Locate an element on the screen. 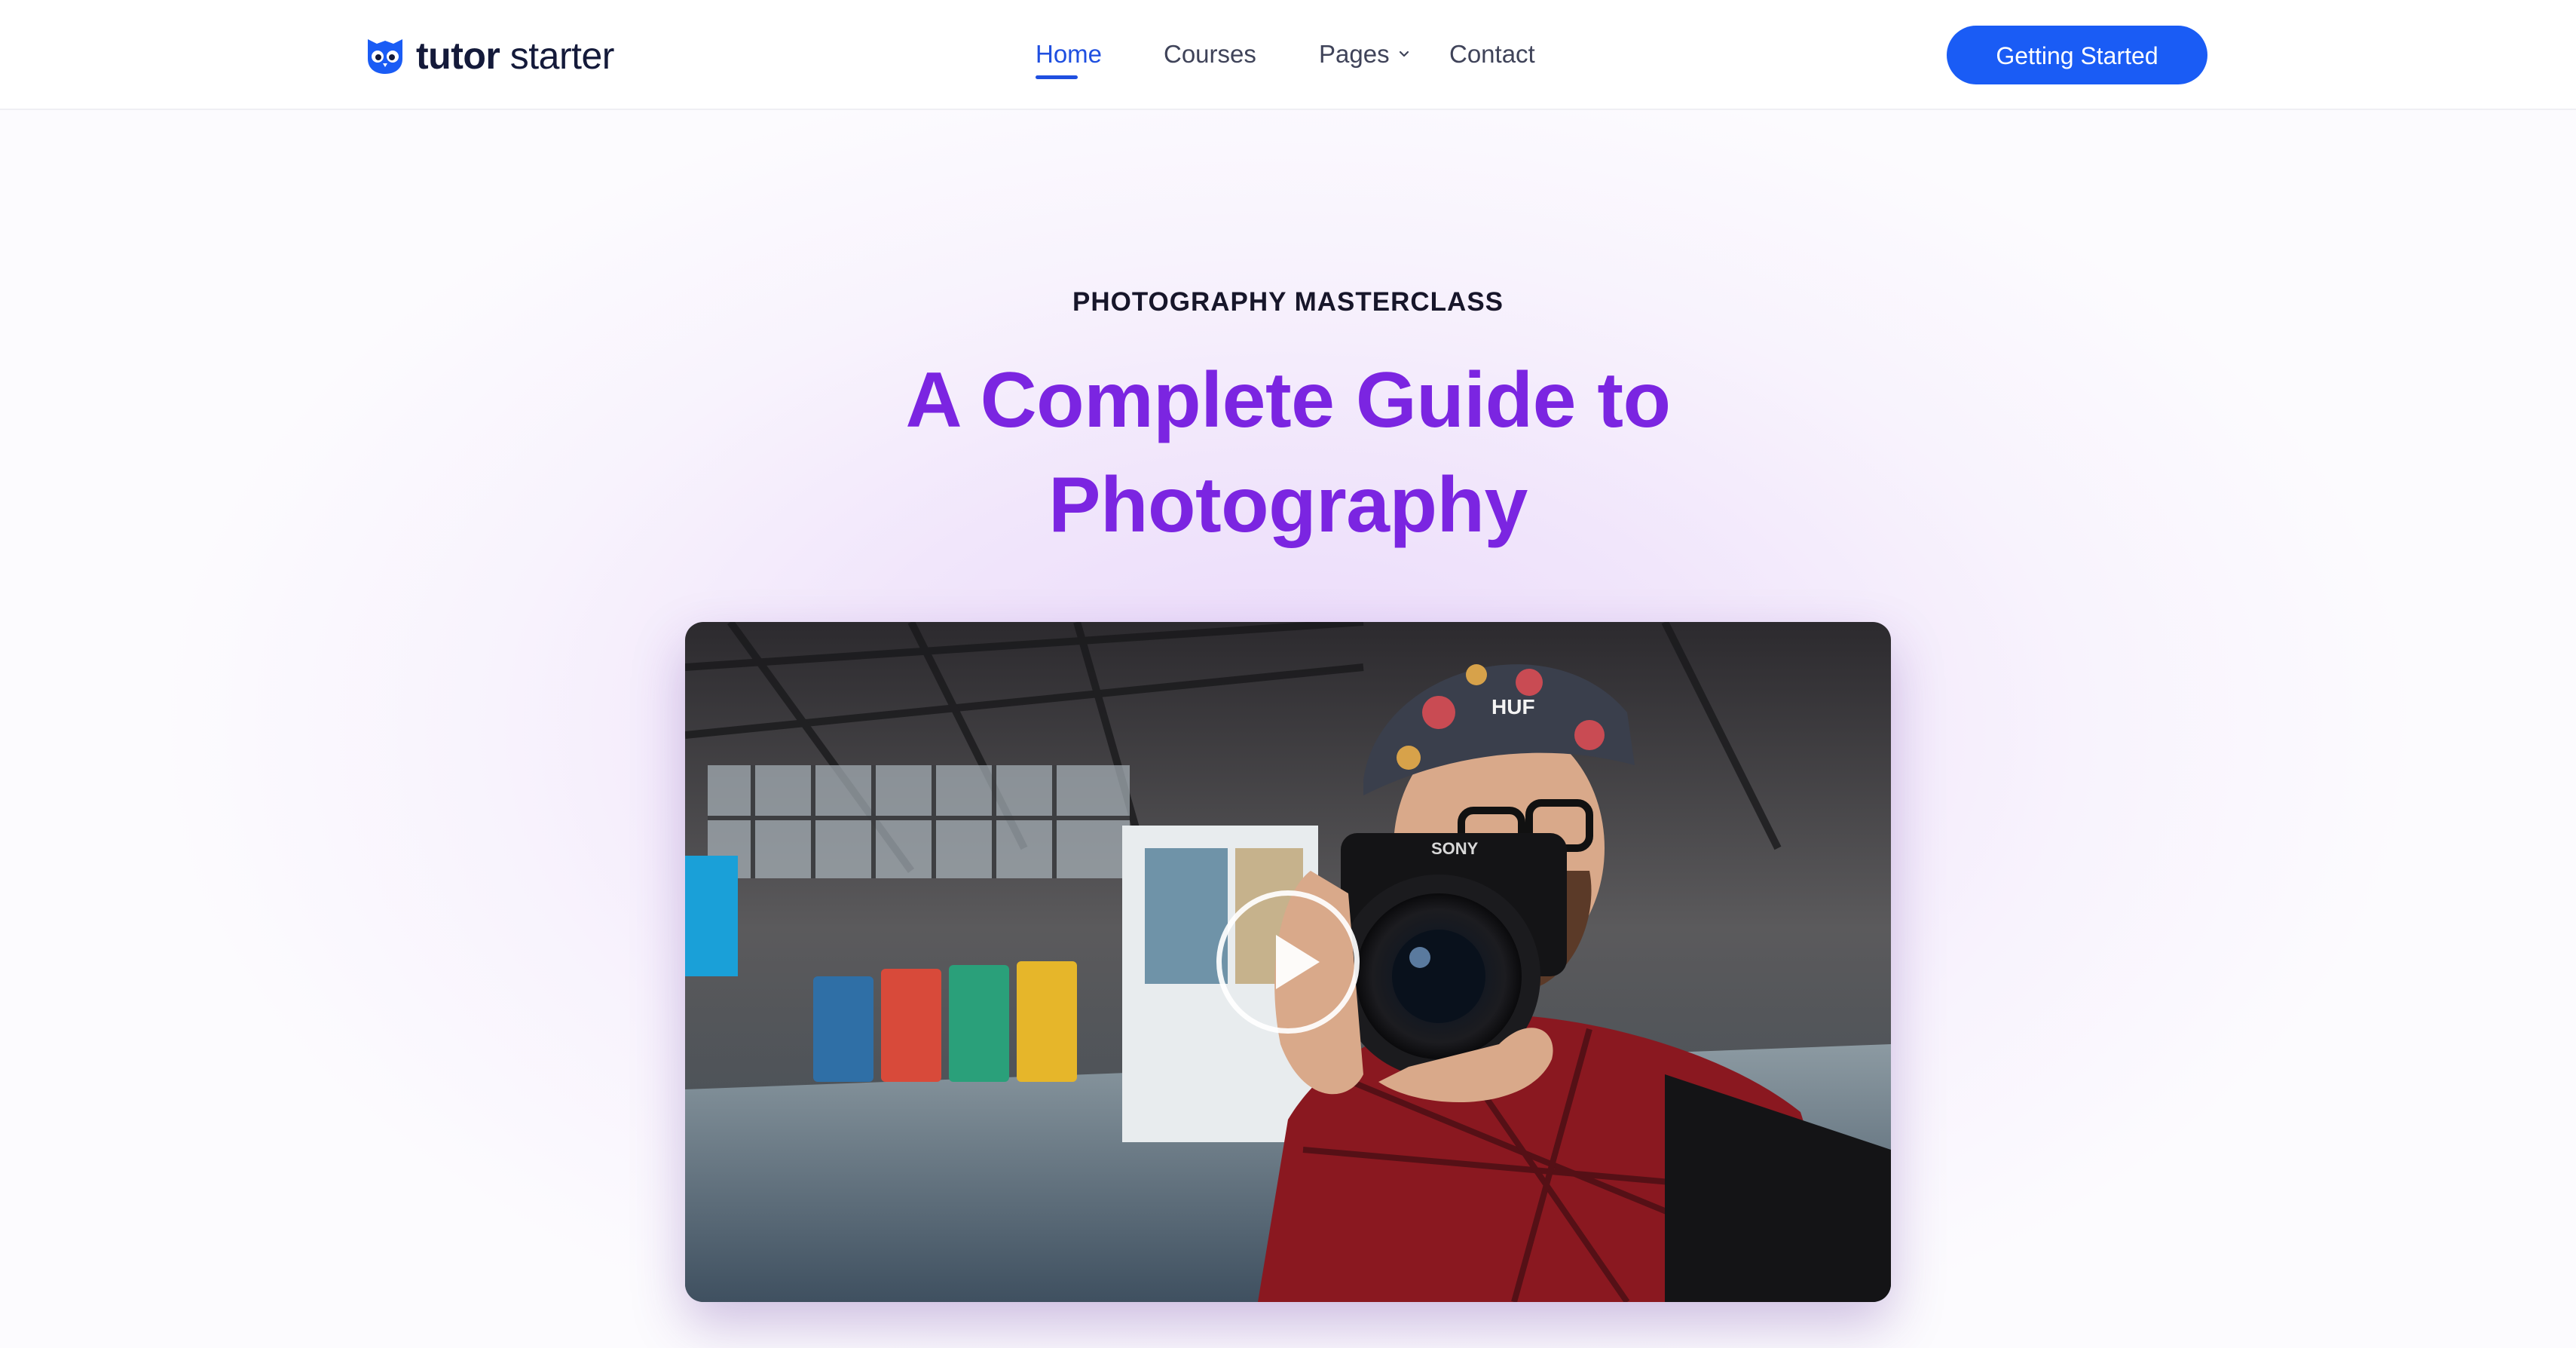 This screenshot has height=1348, width=2576. hero-eyebrow: PHOTOGRAPHY MASTERCLASS is located at coordinates (1288, 302).